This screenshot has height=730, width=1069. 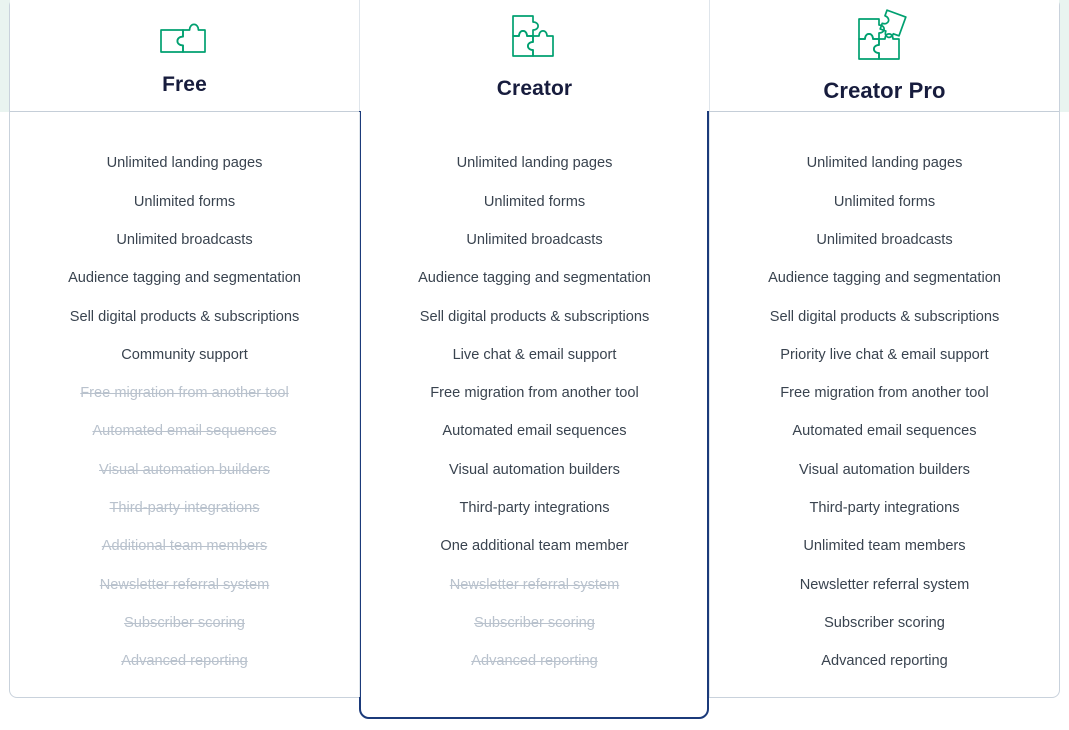 I want to click on plan-name: Creator Pro, so click(x=884, y=90).